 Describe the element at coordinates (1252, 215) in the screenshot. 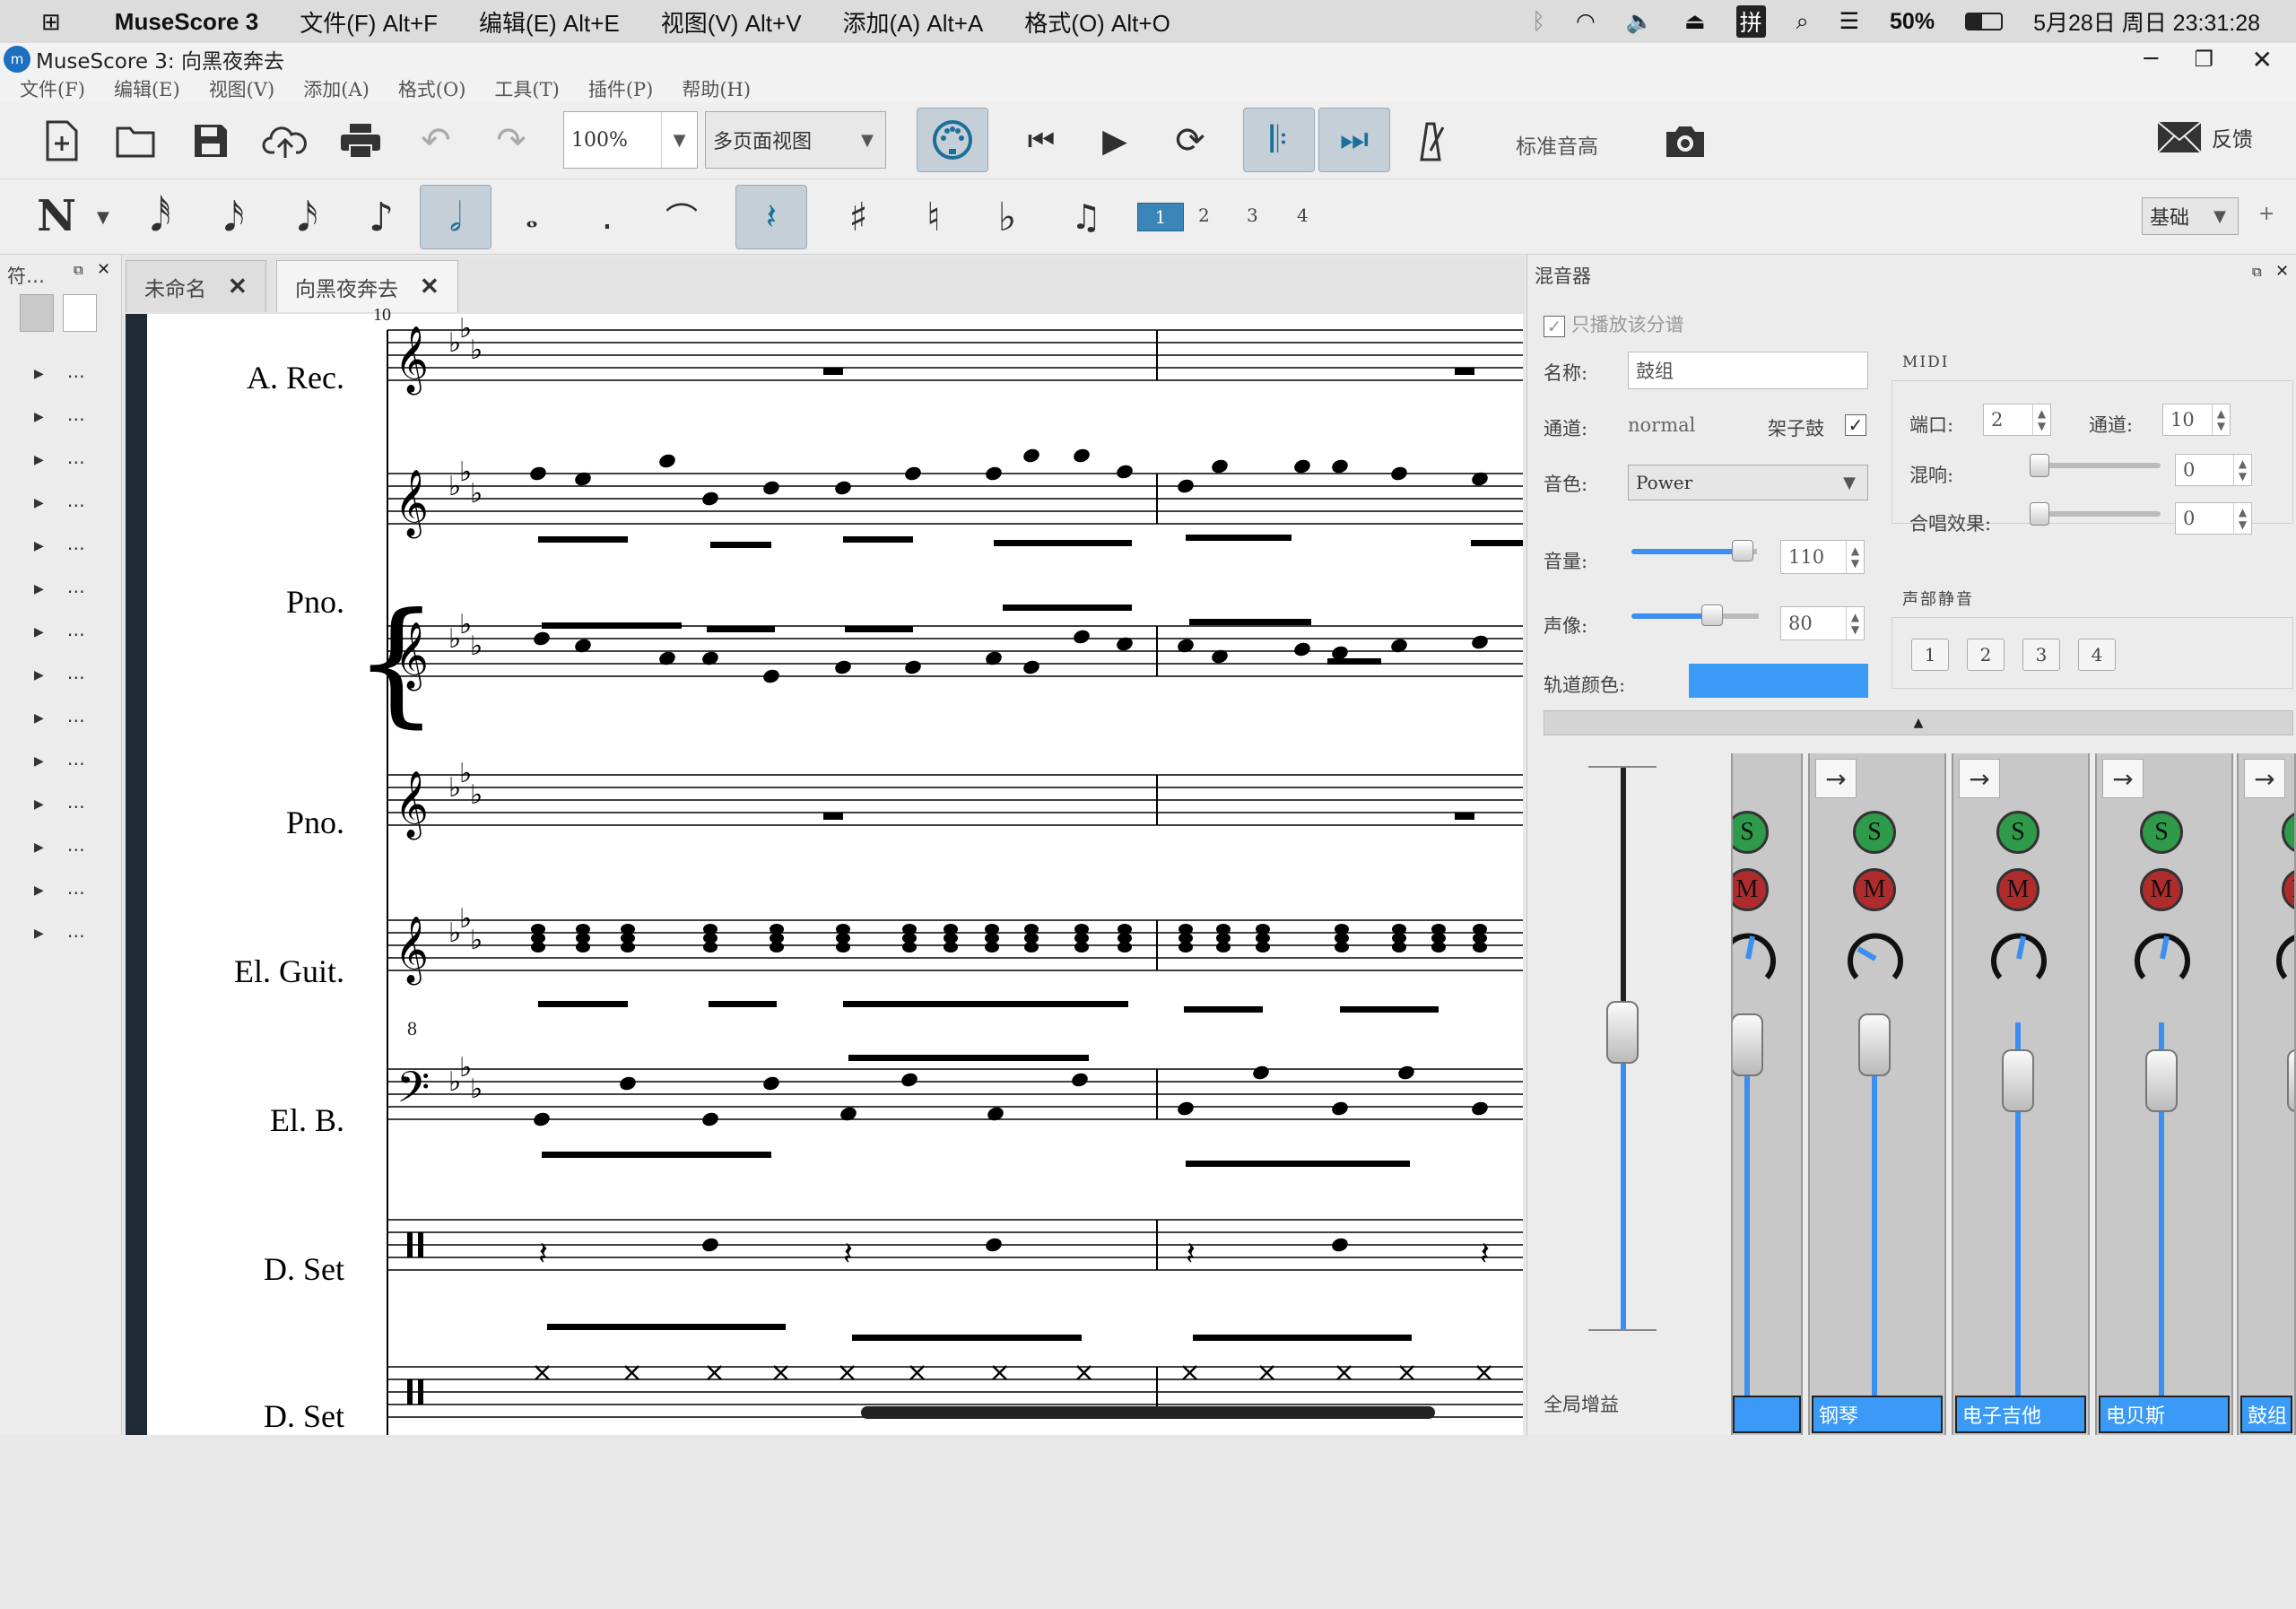

I see `voice-3-button: 3` at that location.